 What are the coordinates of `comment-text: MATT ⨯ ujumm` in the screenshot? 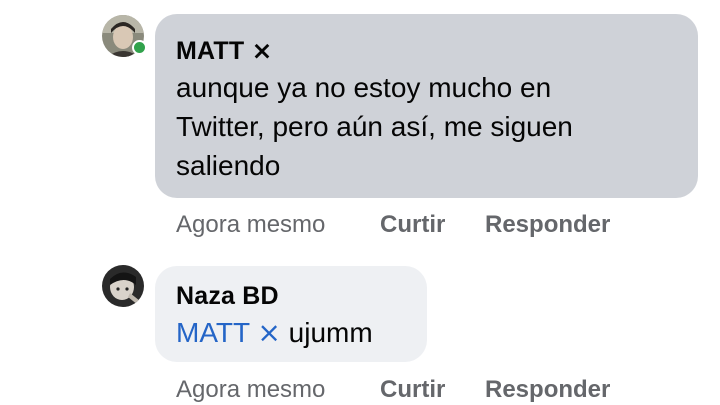 It's located at (291, 332).